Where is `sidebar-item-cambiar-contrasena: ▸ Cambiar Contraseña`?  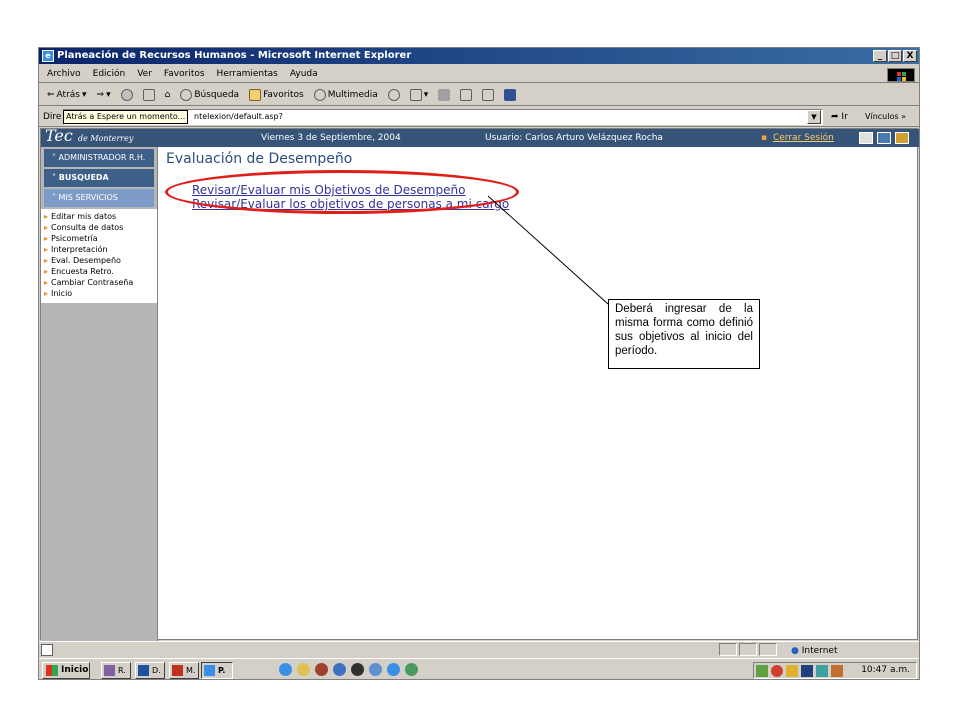
sidebar-item-cambiar-contrasena: ▸ Cambiar Contraseña is located at coordinates (99, 282).